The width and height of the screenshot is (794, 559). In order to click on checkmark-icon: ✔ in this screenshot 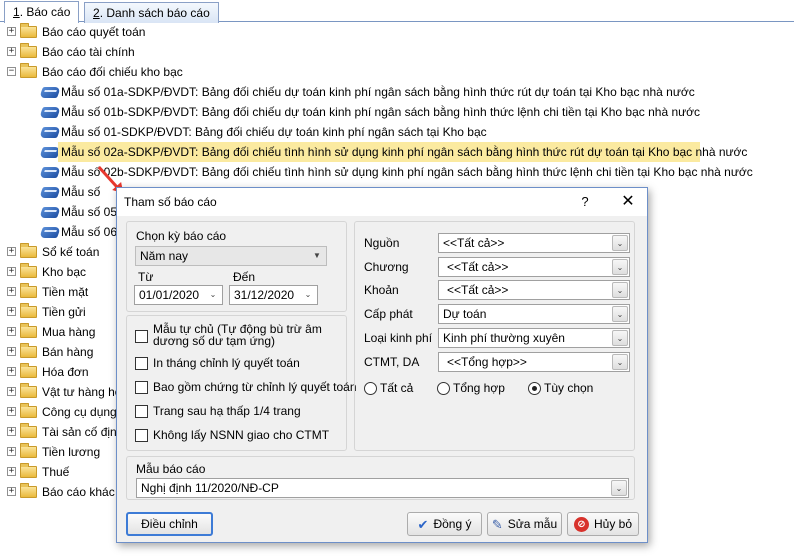, I will do `click(423, 524)`.